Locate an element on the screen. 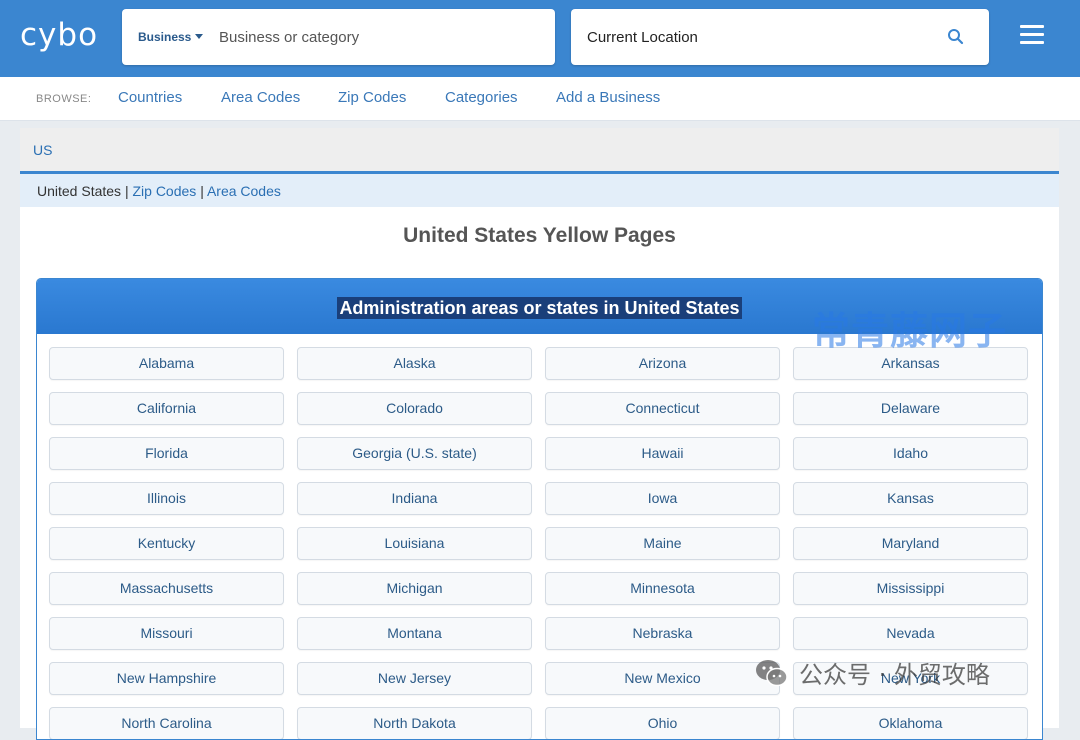 This screenshot has height=740, width=1080. state-button: Arizona is located at coordinates (662, 363).